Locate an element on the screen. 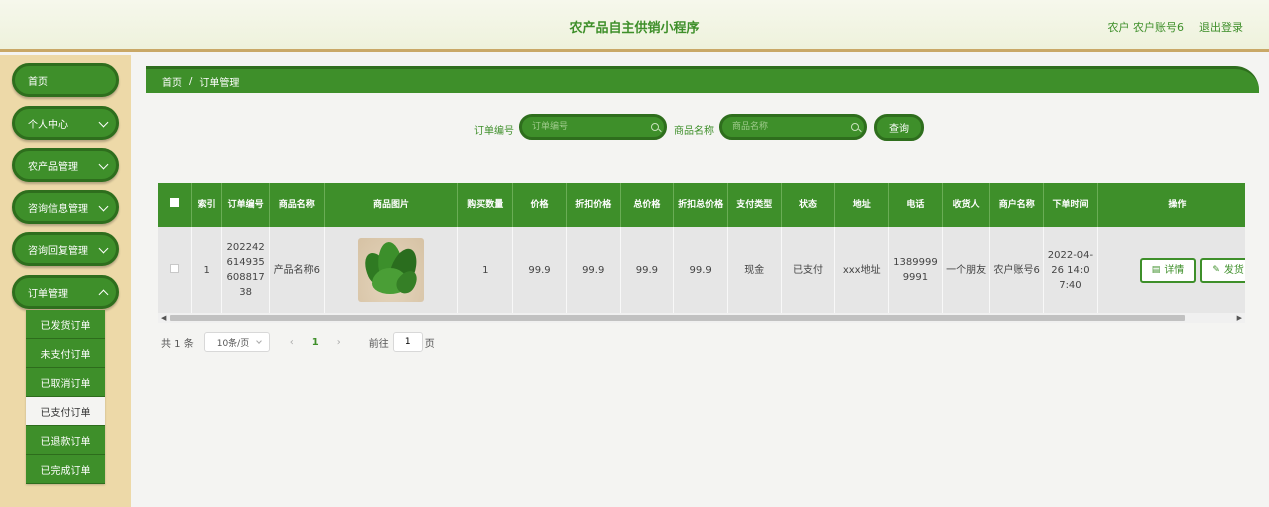 Image resolution: width=1269 pixels, height=507 pixels. cell-receiver: 一个朋友 is located at coordinates (966, 270).